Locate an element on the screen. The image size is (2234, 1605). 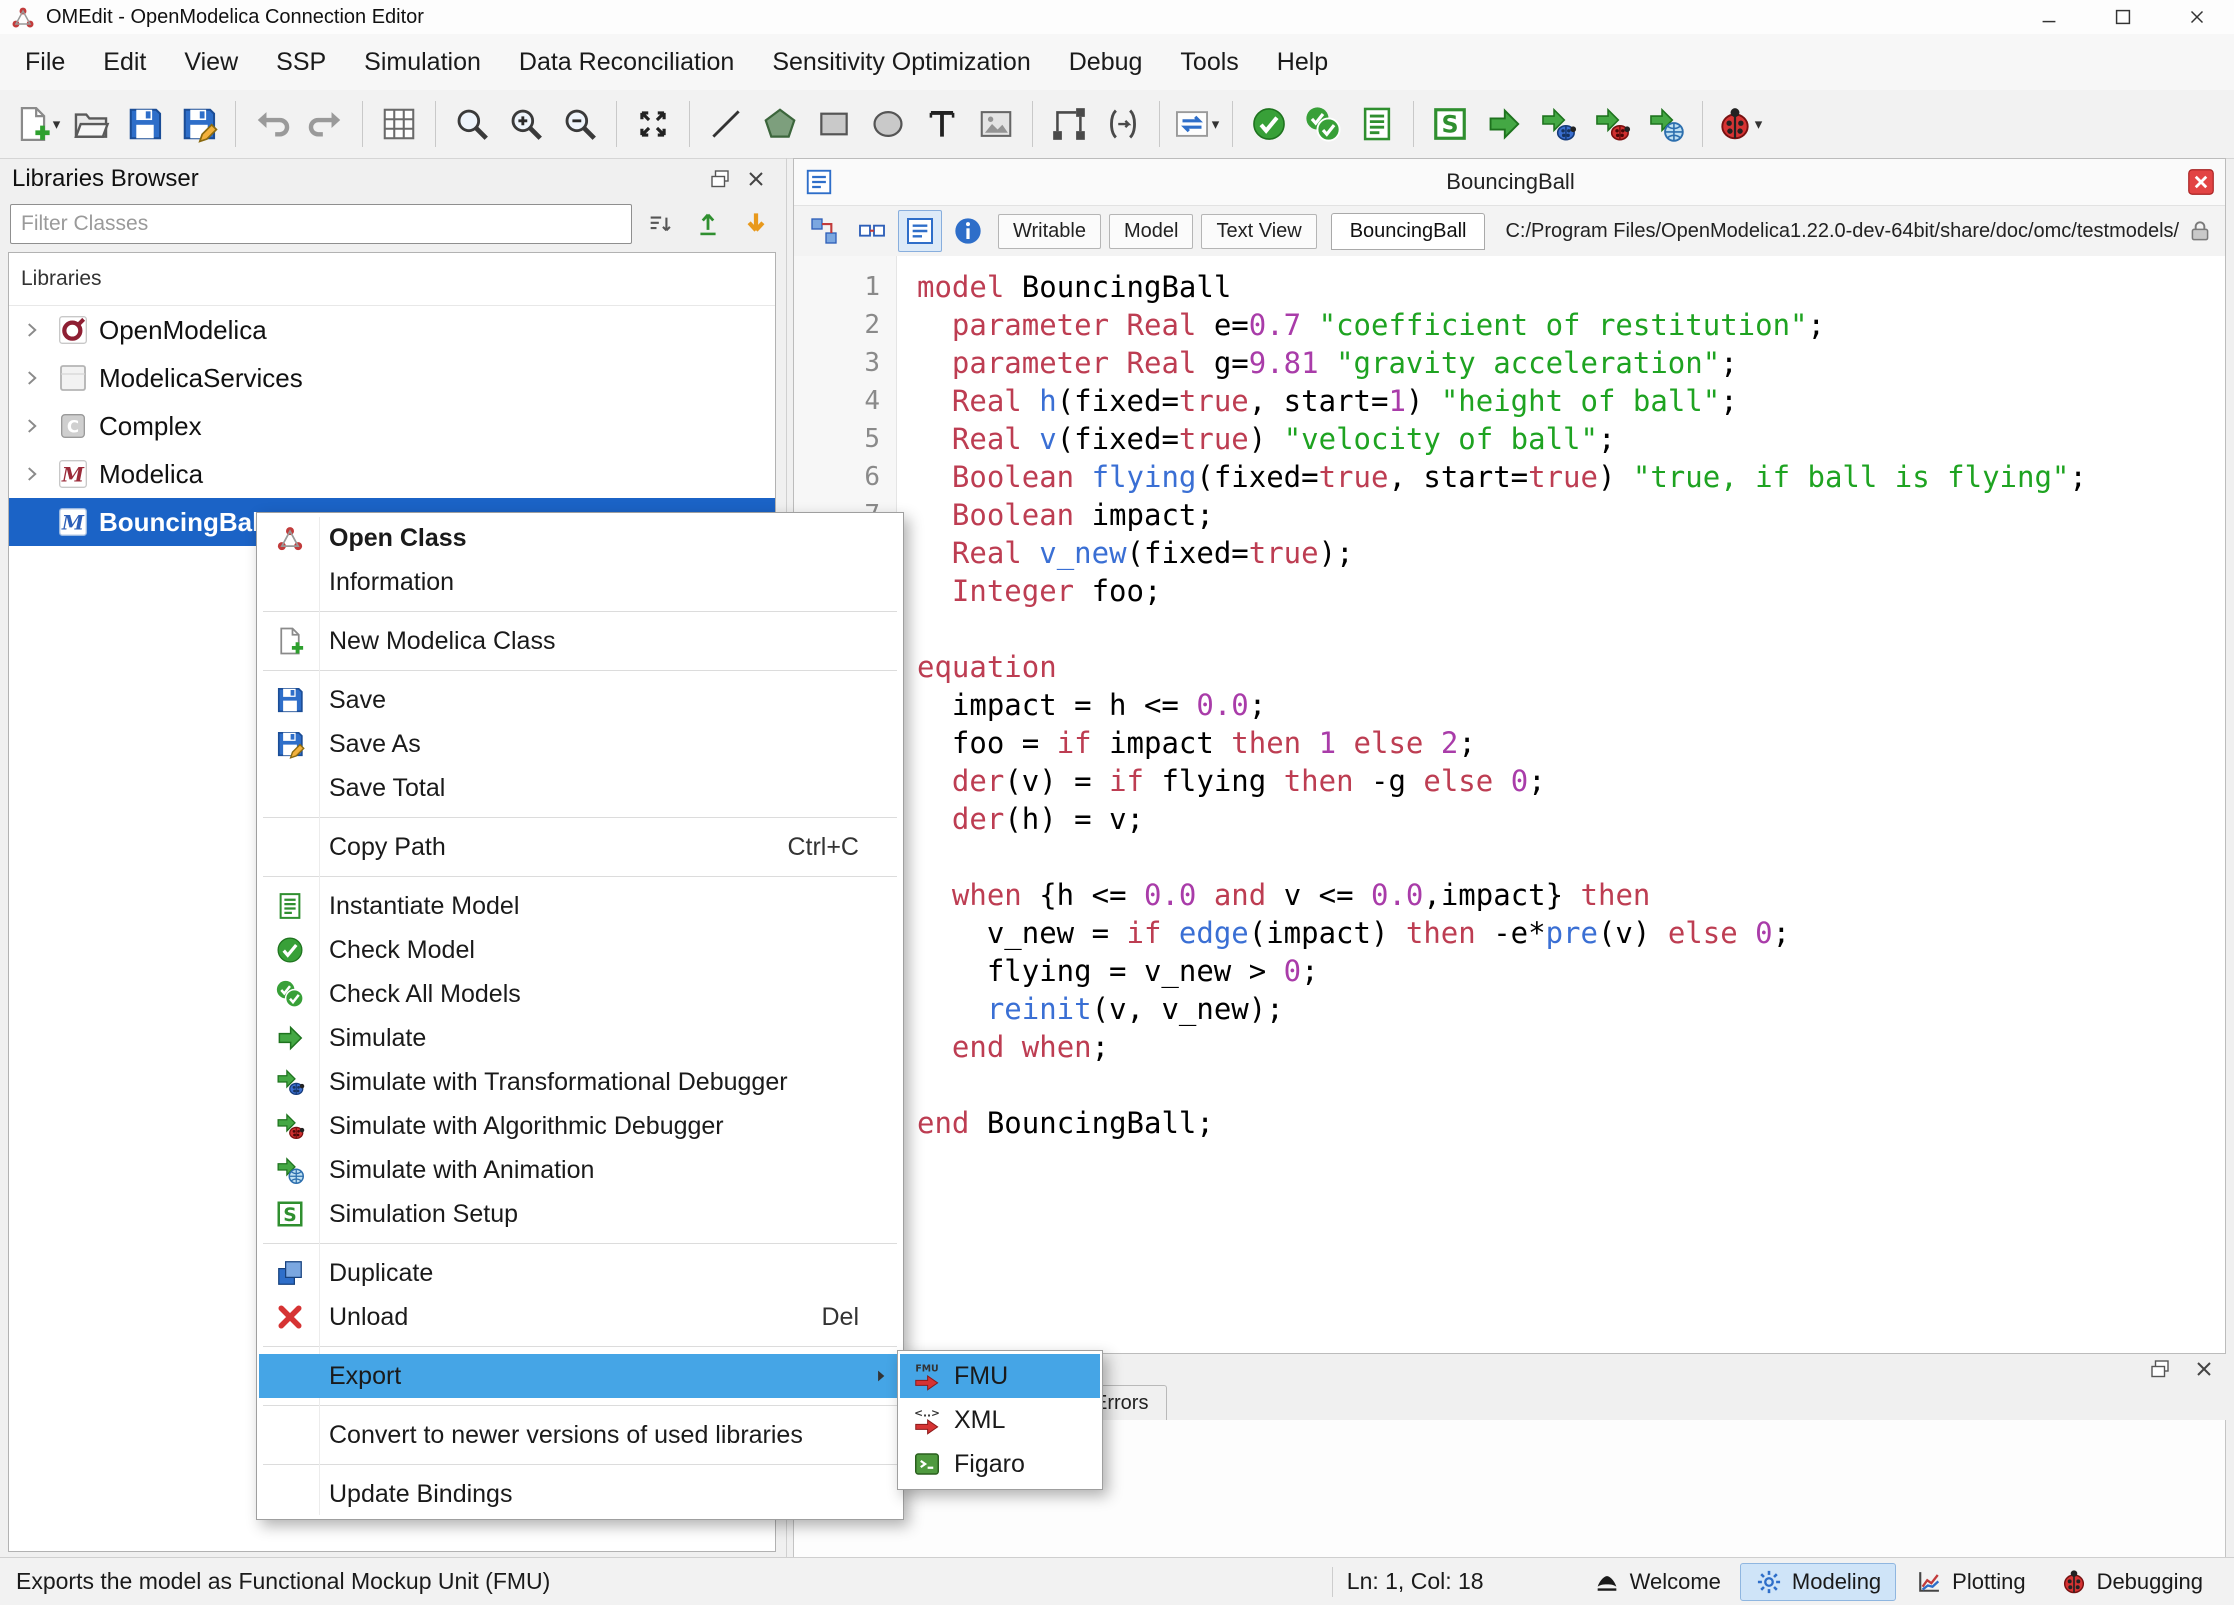
check-model-button is located at coordinates (1269, 124).